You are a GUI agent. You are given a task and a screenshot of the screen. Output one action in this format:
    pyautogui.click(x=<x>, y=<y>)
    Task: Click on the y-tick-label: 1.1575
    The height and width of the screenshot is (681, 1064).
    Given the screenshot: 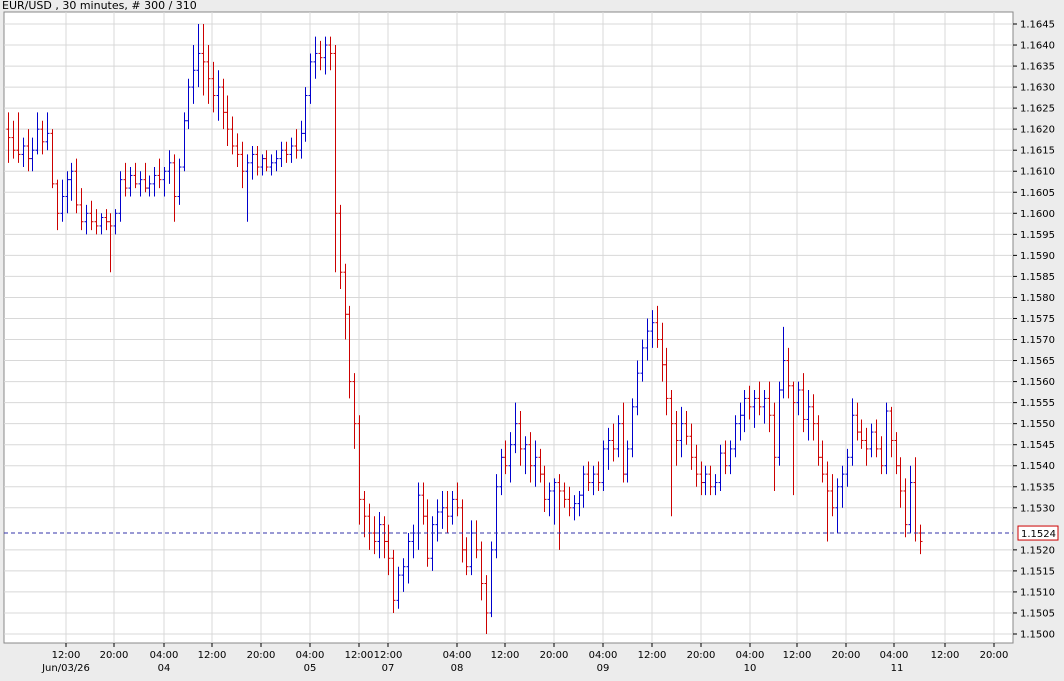 What is the action you would take?
    pyautogui.click(x=1037, y=319)
    